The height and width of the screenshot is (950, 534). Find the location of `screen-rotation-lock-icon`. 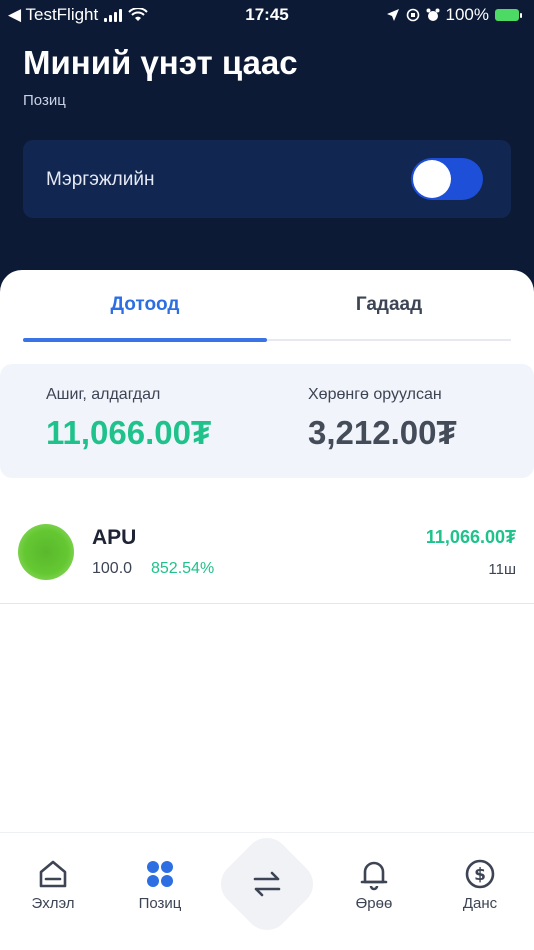

screen-rotation-lock-icon is located at coordinates (412, 15).